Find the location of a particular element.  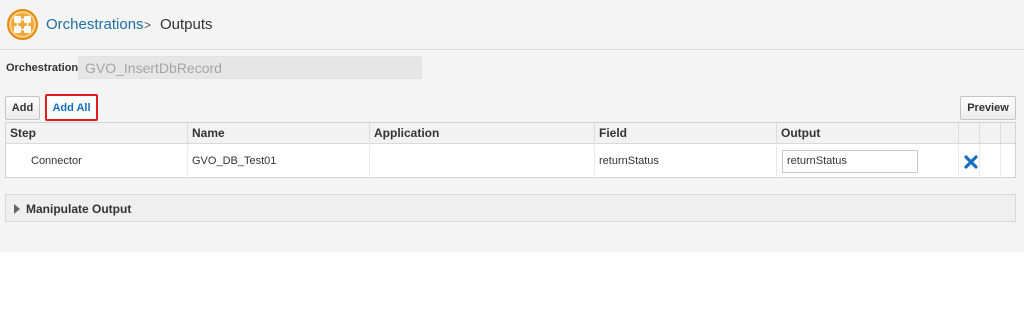

cell-field: returnStatus is located at coordinates (686, 161).